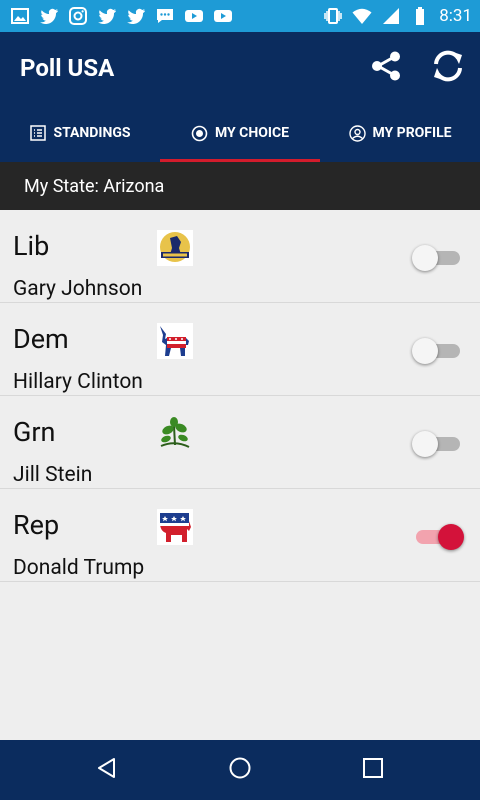 Image resolution: width=480 pixels, height=800 pixels. Describe the element at coordinates (78, 289) in the screenshot. I see `candidate-name: Gary Johnson` at that location.